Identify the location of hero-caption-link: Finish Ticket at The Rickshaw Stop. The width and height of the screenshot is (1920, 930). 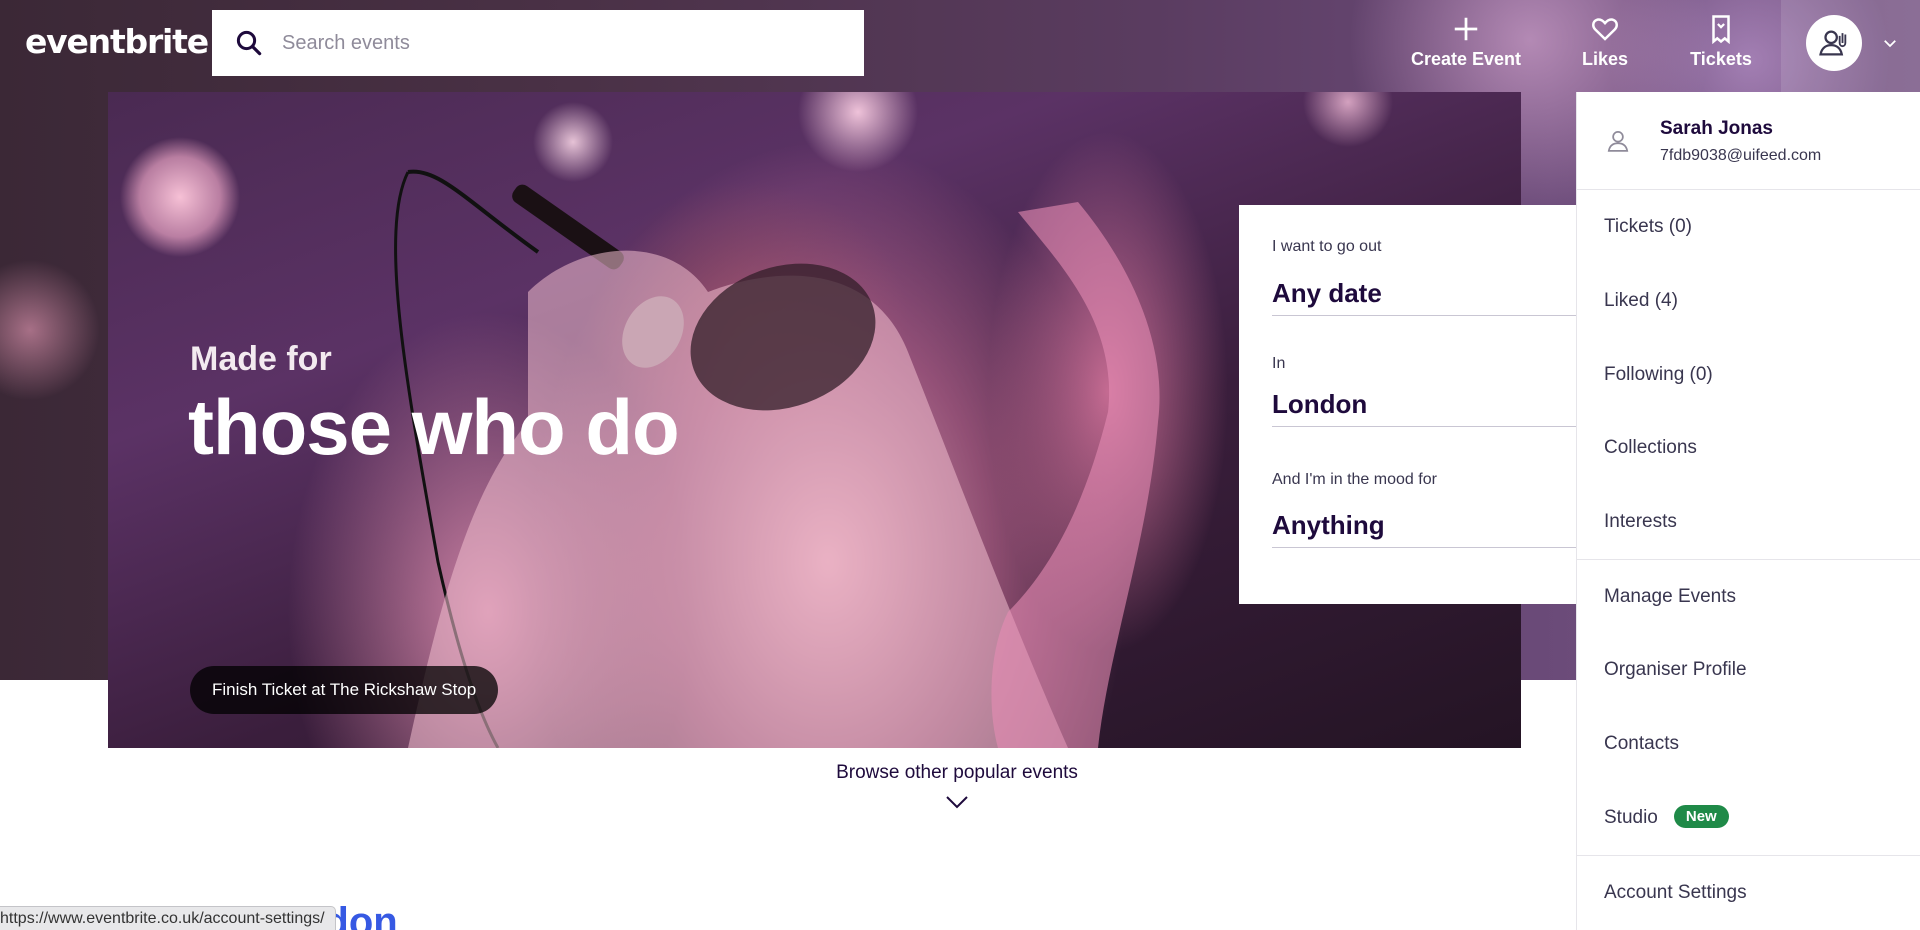
(344, 690).